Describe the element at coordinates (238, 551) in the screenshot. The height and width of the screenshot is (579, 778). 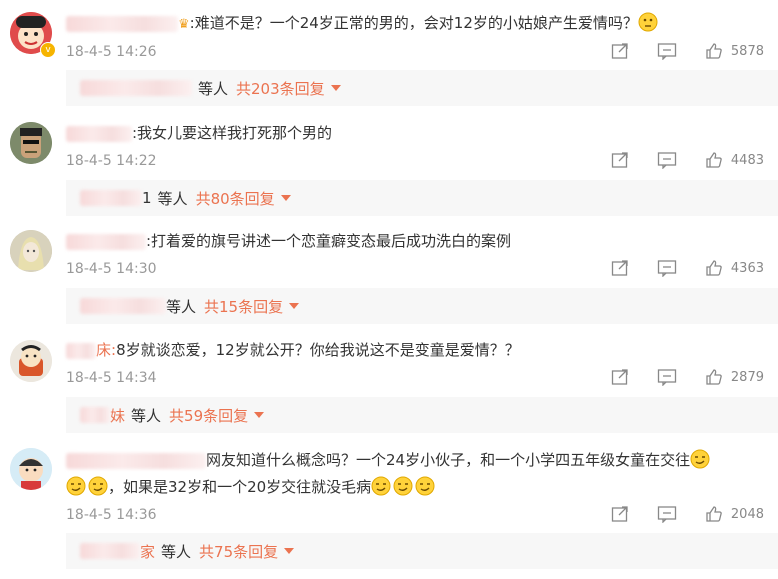
I see `view-replies-link: 共75条回复` at that location.